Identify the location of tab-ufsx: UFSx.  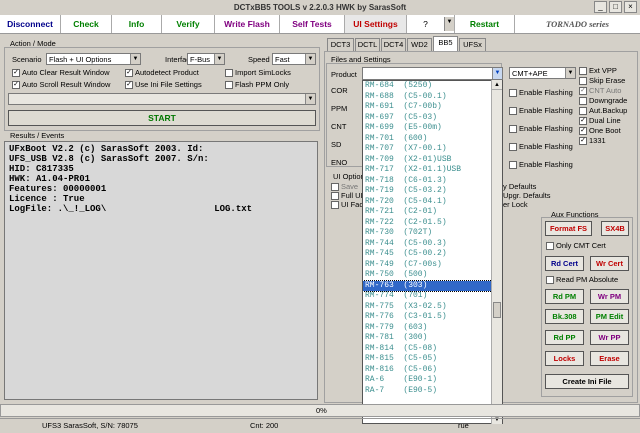
(472, 44).